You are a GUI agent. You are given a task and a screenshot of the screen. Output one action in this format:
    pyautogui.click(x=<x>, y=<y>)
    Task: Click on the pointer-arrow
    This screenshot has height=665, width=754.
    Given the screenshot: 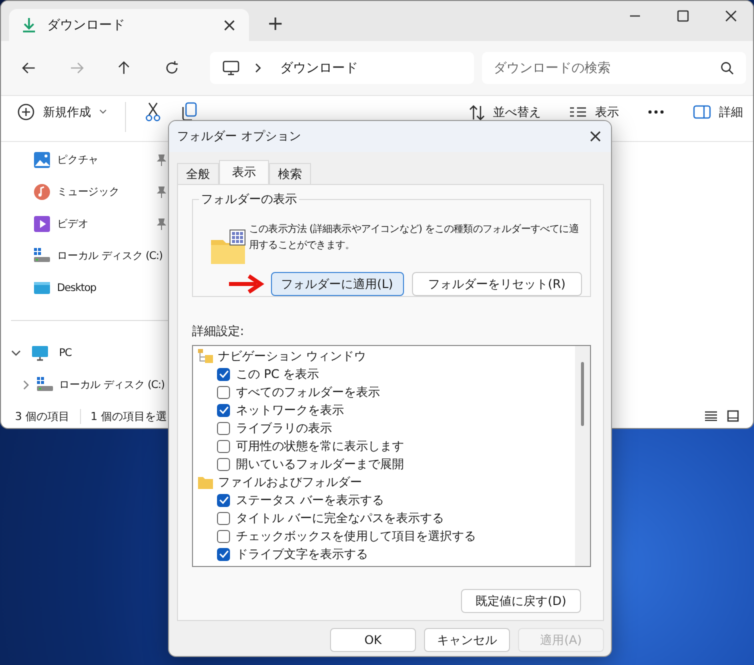 What is the action you would take?
    pyautogui.click(x=247, y=284)
    